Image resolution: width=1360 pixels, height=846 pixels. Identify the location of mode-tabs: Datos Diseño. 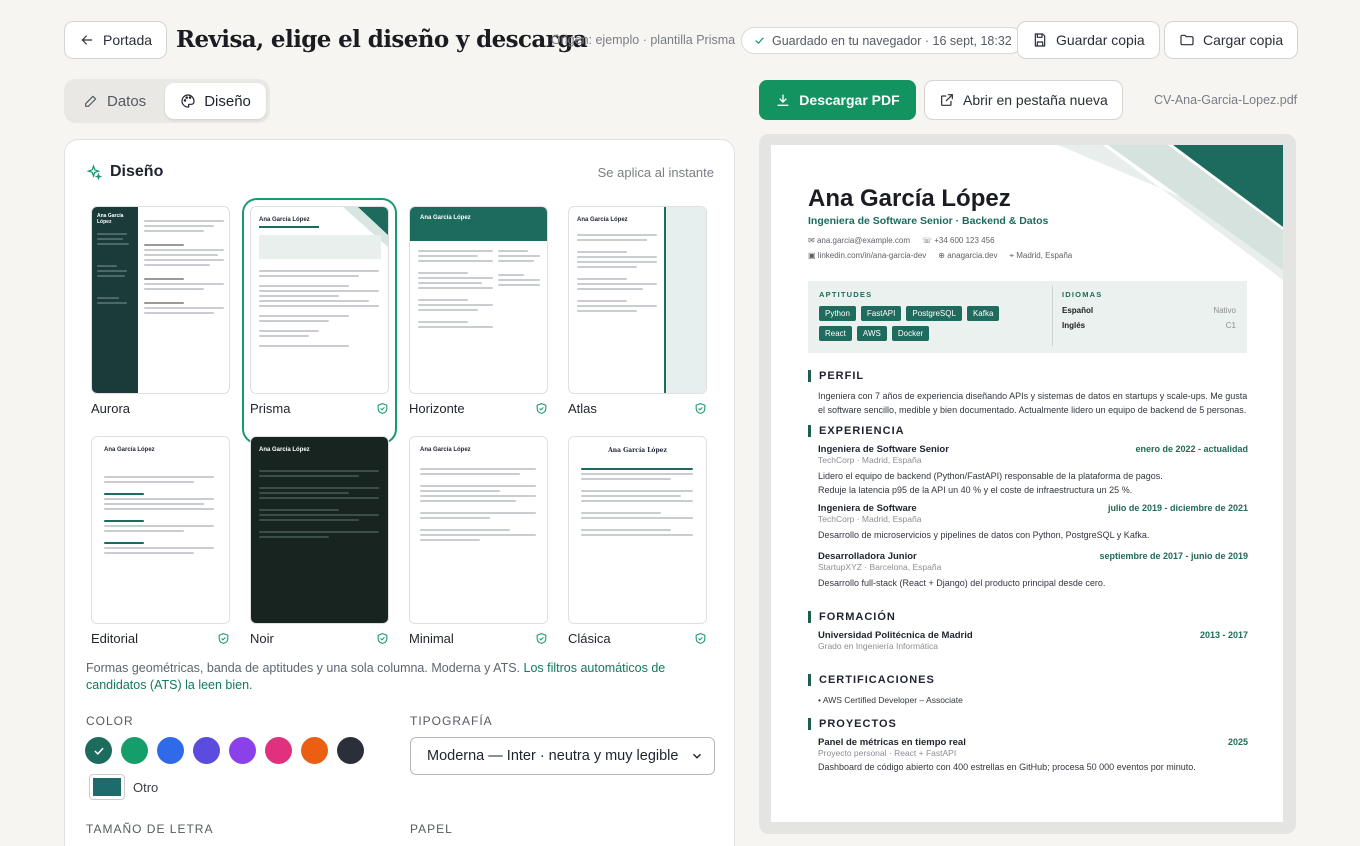
(167, 101).